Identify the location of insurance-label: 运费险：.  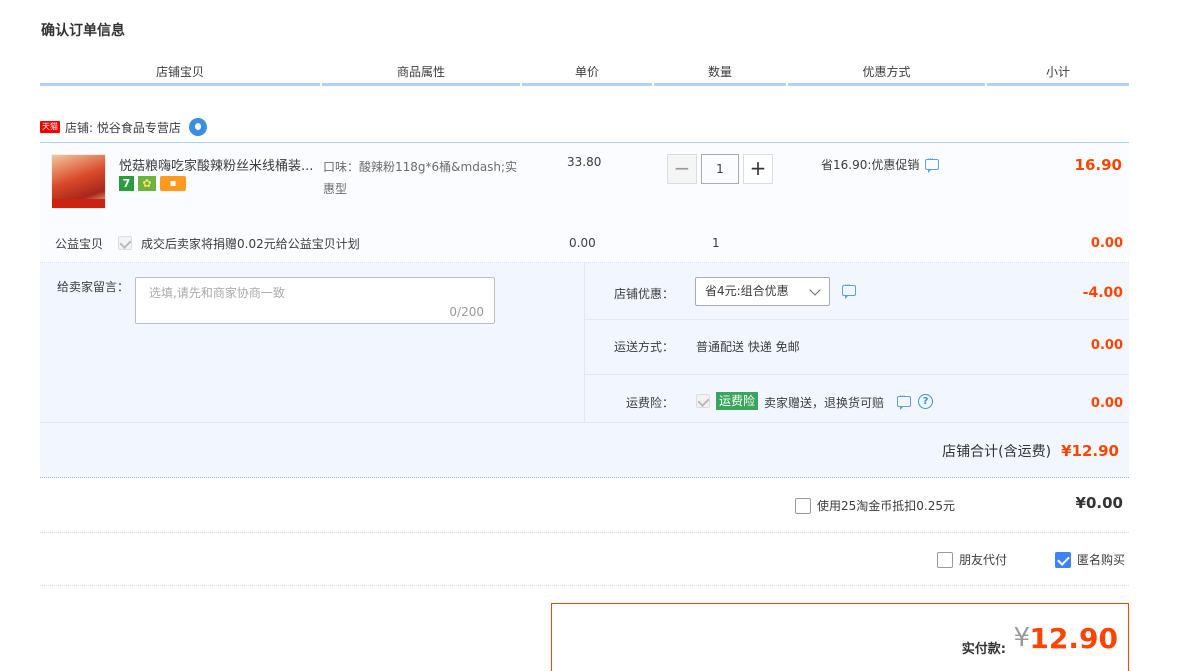
(649, 403).